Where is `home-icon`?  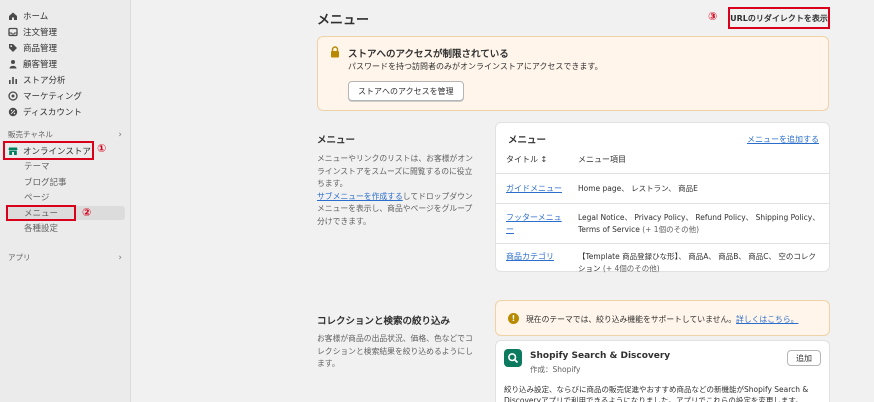 home-icon is located at coordinates (13, 16).